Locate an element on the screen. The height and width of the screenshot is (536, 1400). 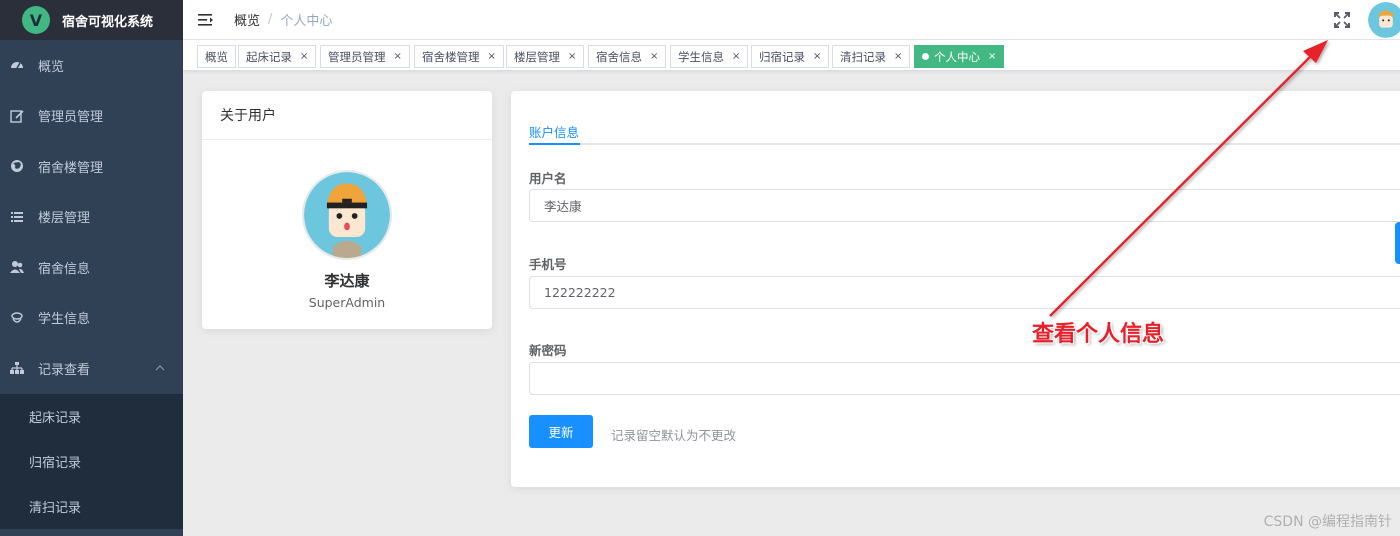
student-icon is located at coordinates (17, 318).